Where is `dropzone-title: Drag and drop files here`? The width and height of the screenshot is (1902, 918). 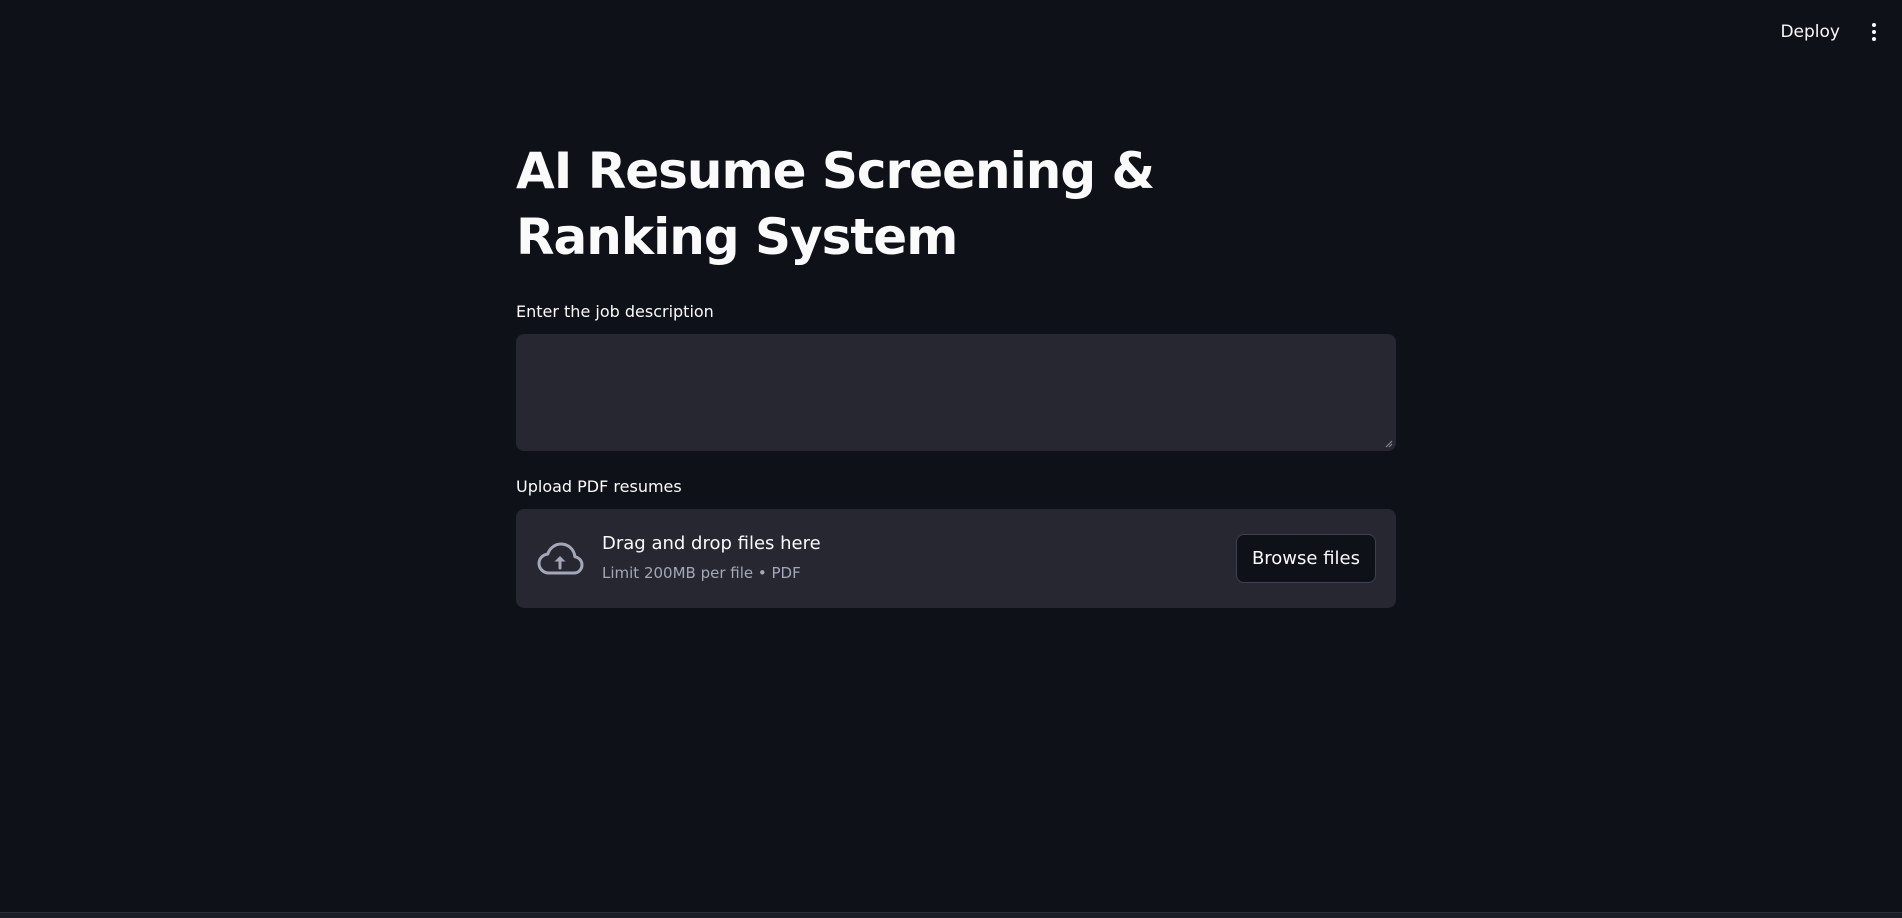
dropzone-title: Drag and drop files here is located at coordinates (711, 543).